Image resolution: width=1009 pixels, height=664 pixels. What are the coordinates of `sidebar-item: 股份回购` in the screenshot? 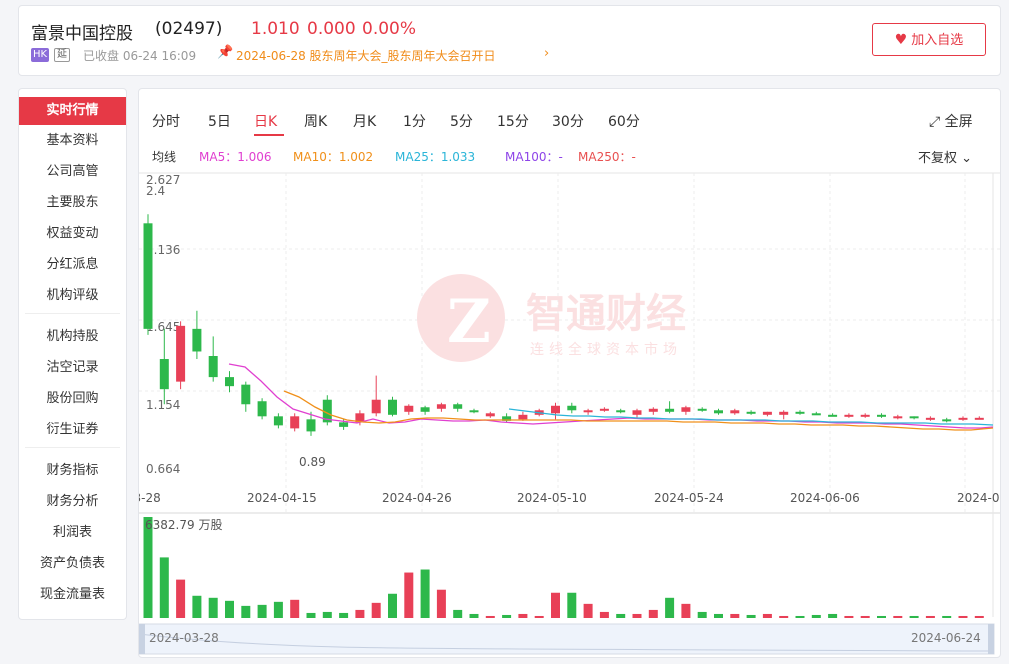 It's located at (72, 399).